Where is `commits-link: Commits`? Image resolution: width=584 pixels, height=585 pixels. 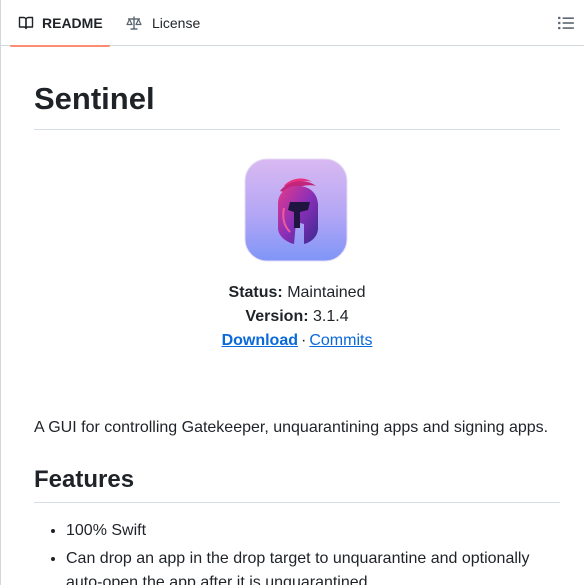
commits-link: Commits is located at coordinates (340, 340).